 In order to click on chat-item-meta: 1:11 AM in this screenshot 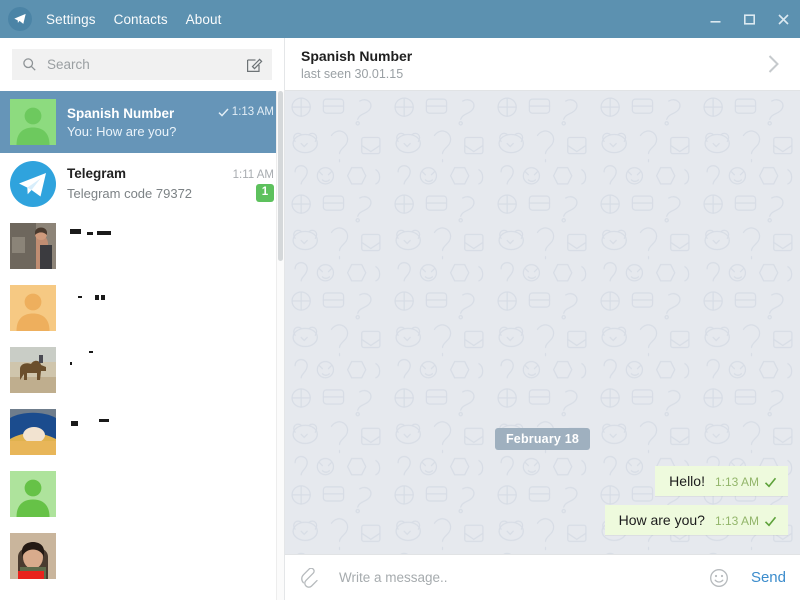, I will do `click(249, 175)`.